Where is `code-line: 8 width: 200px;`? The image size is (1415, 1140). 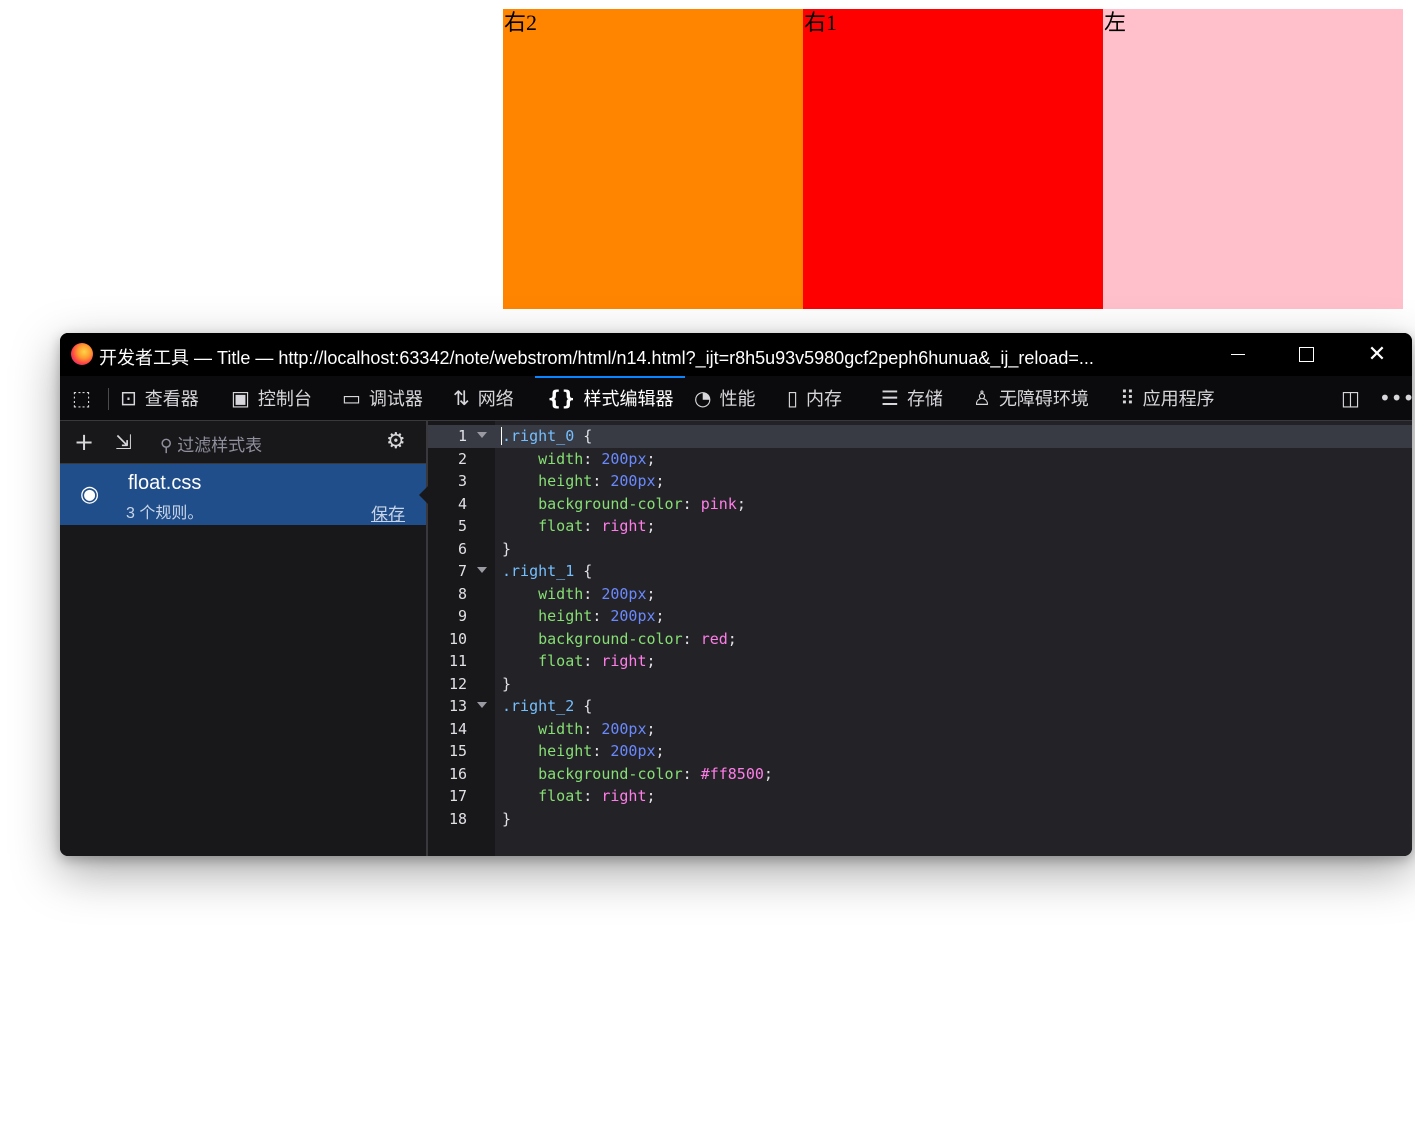 code-line: 8 width: 200px; is located at coordinates (920, 594).